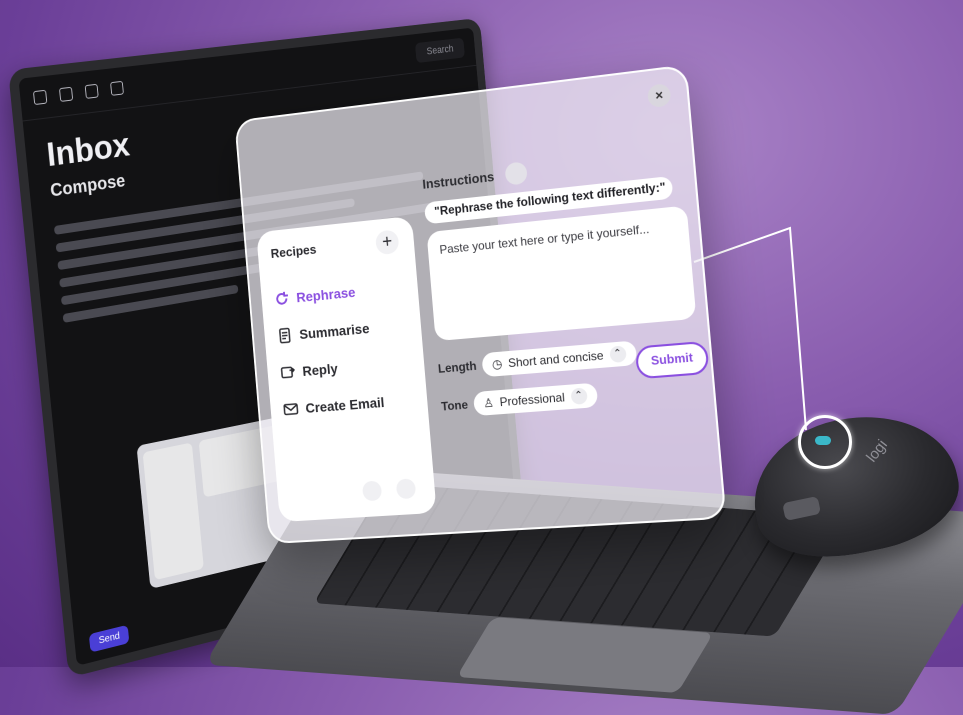 Image resolution: width=963 pixels, height=715 pixels. Describe the element at coordinates (406, 488) in the screenshot. I see `settings-icon` at that location.